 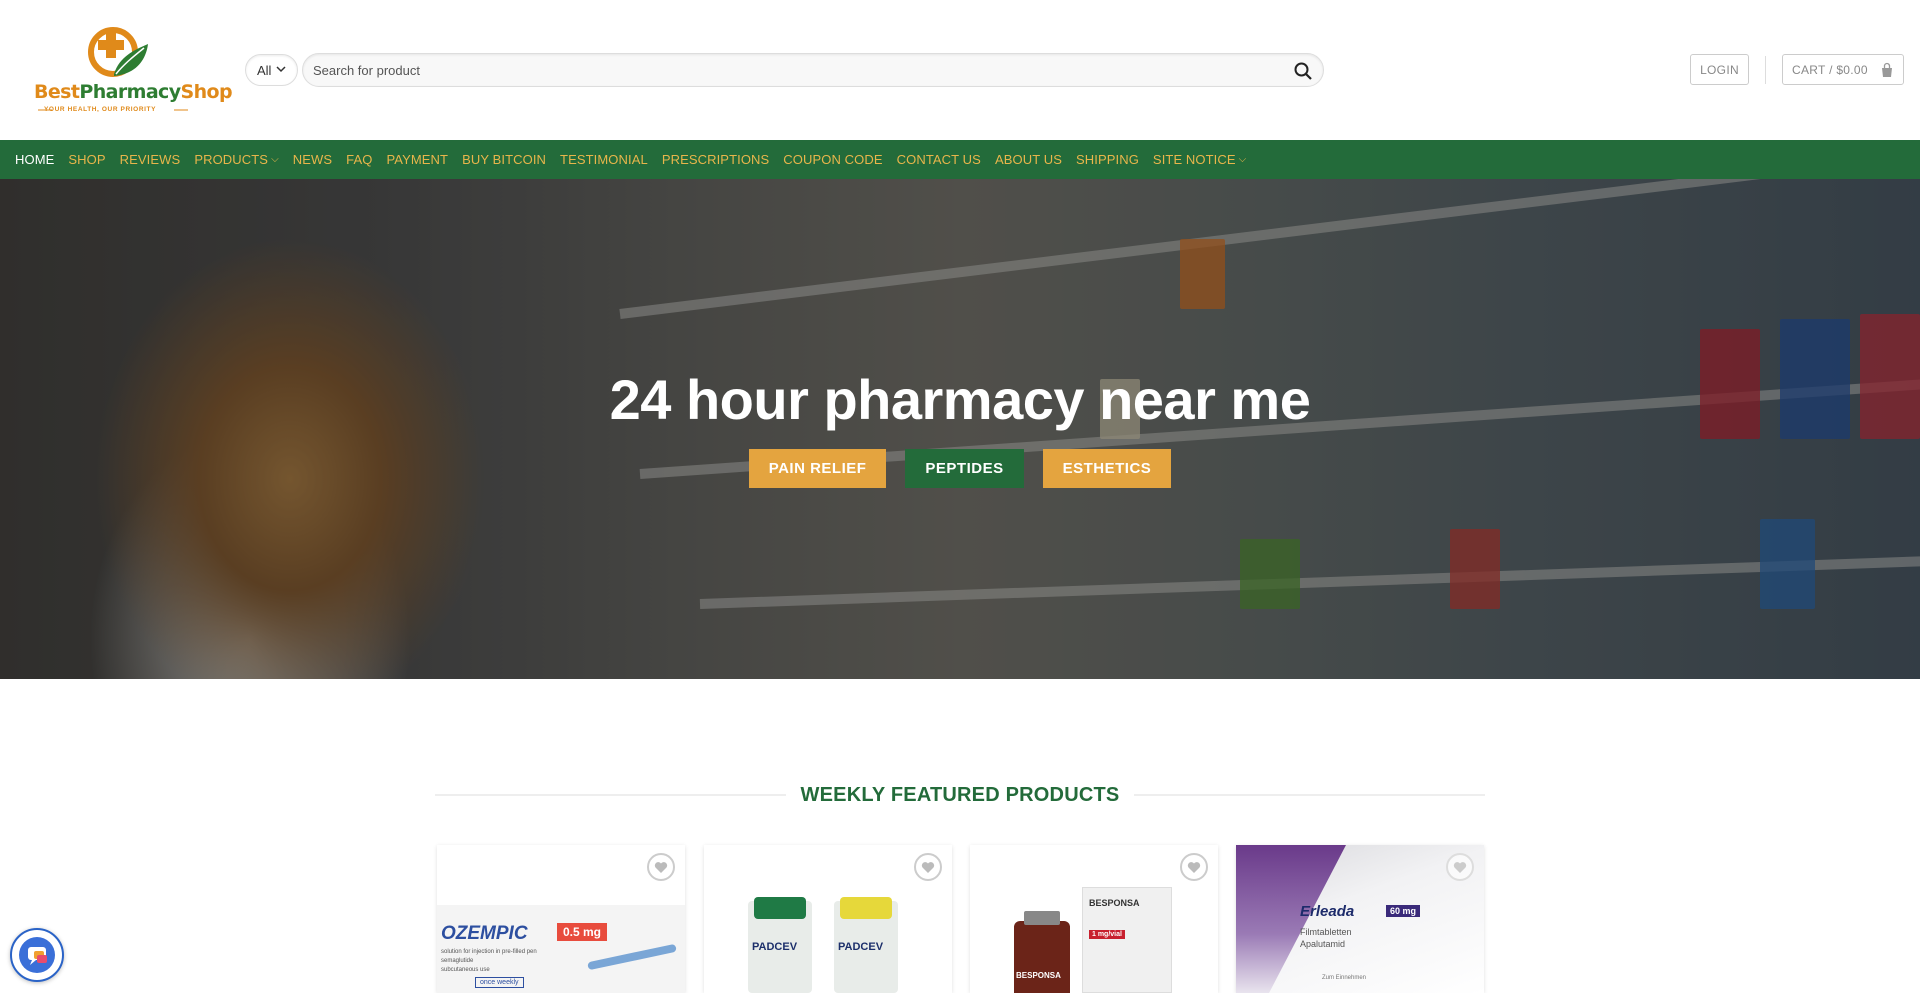 I want to click on product-brand: OZEMPIC, so click(x=484, y=933).